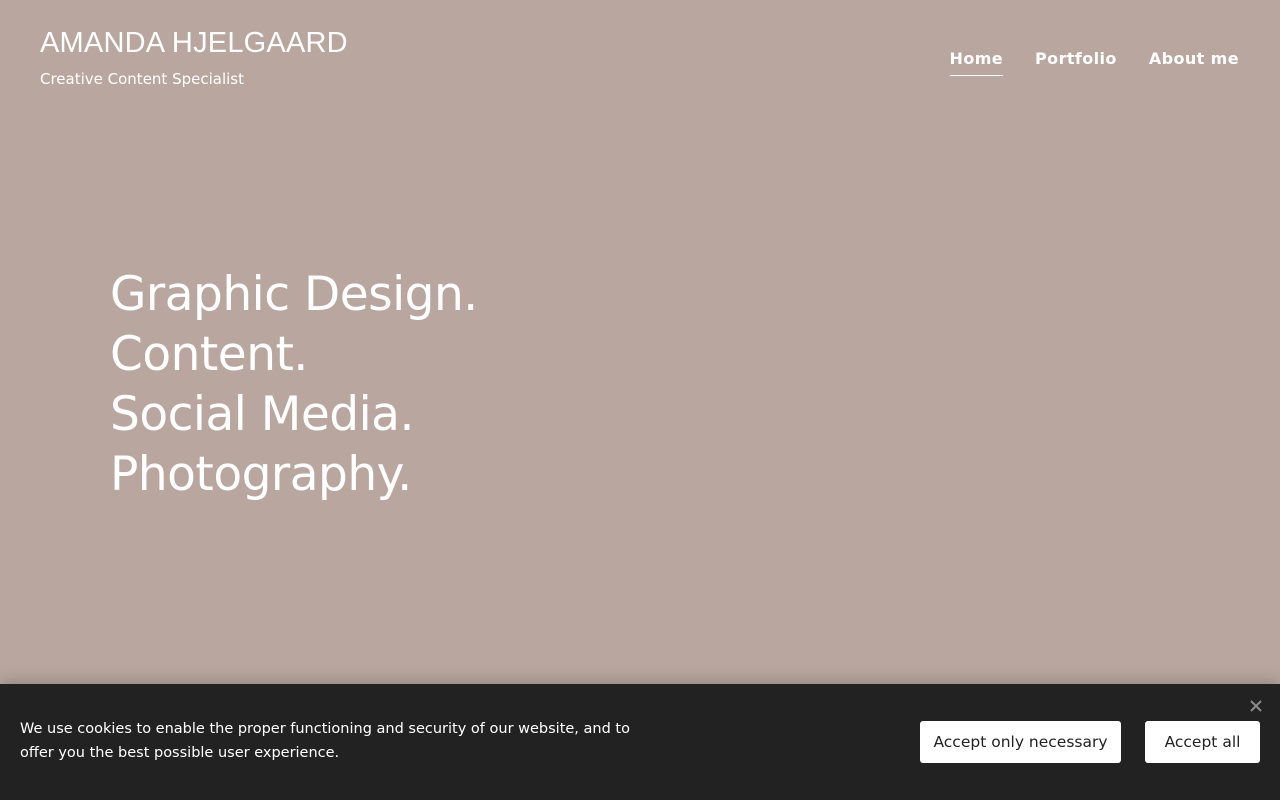 The height and width of the screenshot is (800, 1280). Describe the element at coordinates (262, 414) in the screenshot. I see `hero-line-social-media: Social Media.` at that location.